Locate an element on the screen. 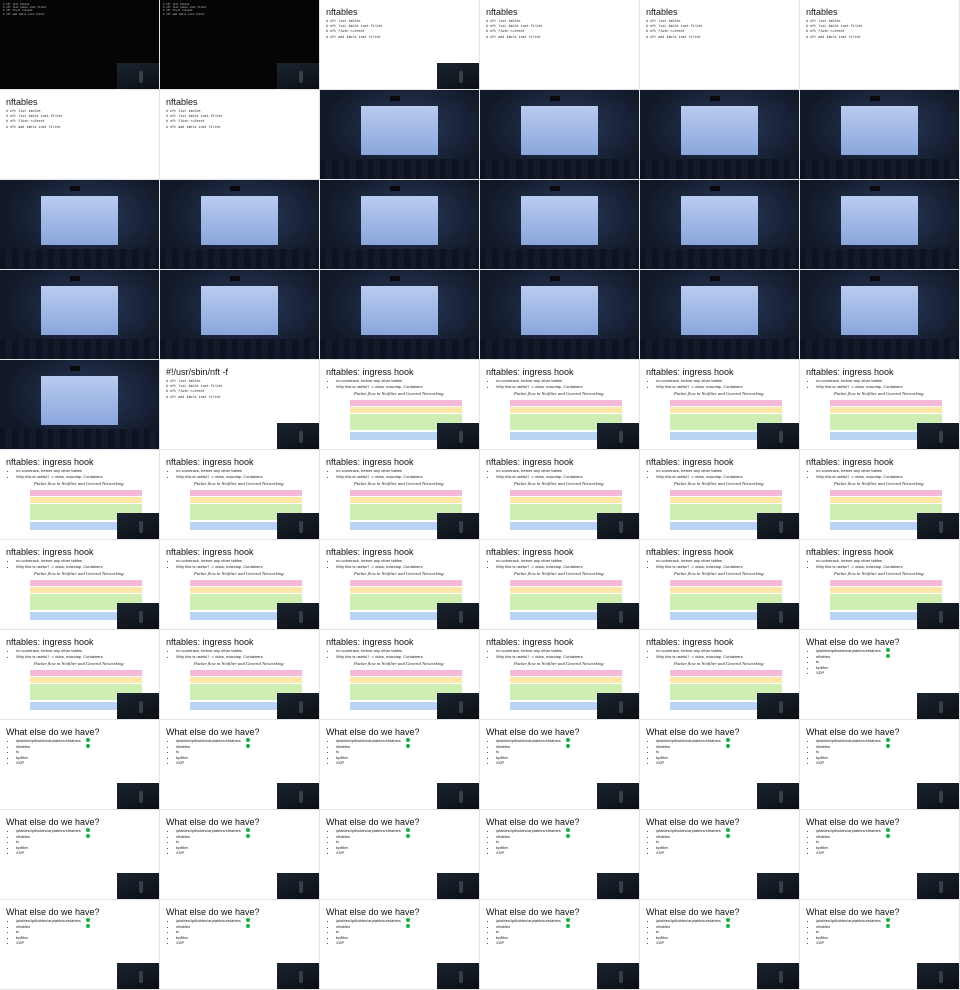 This screenshot has height=990, width=960. terminal-line: # nft add table inet filter is located at coordinates (24, 14).